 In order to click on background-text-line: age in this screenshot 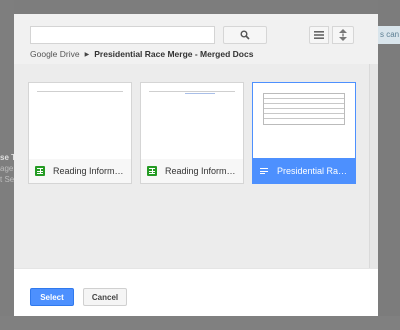, I will do `click(7, 168)`.